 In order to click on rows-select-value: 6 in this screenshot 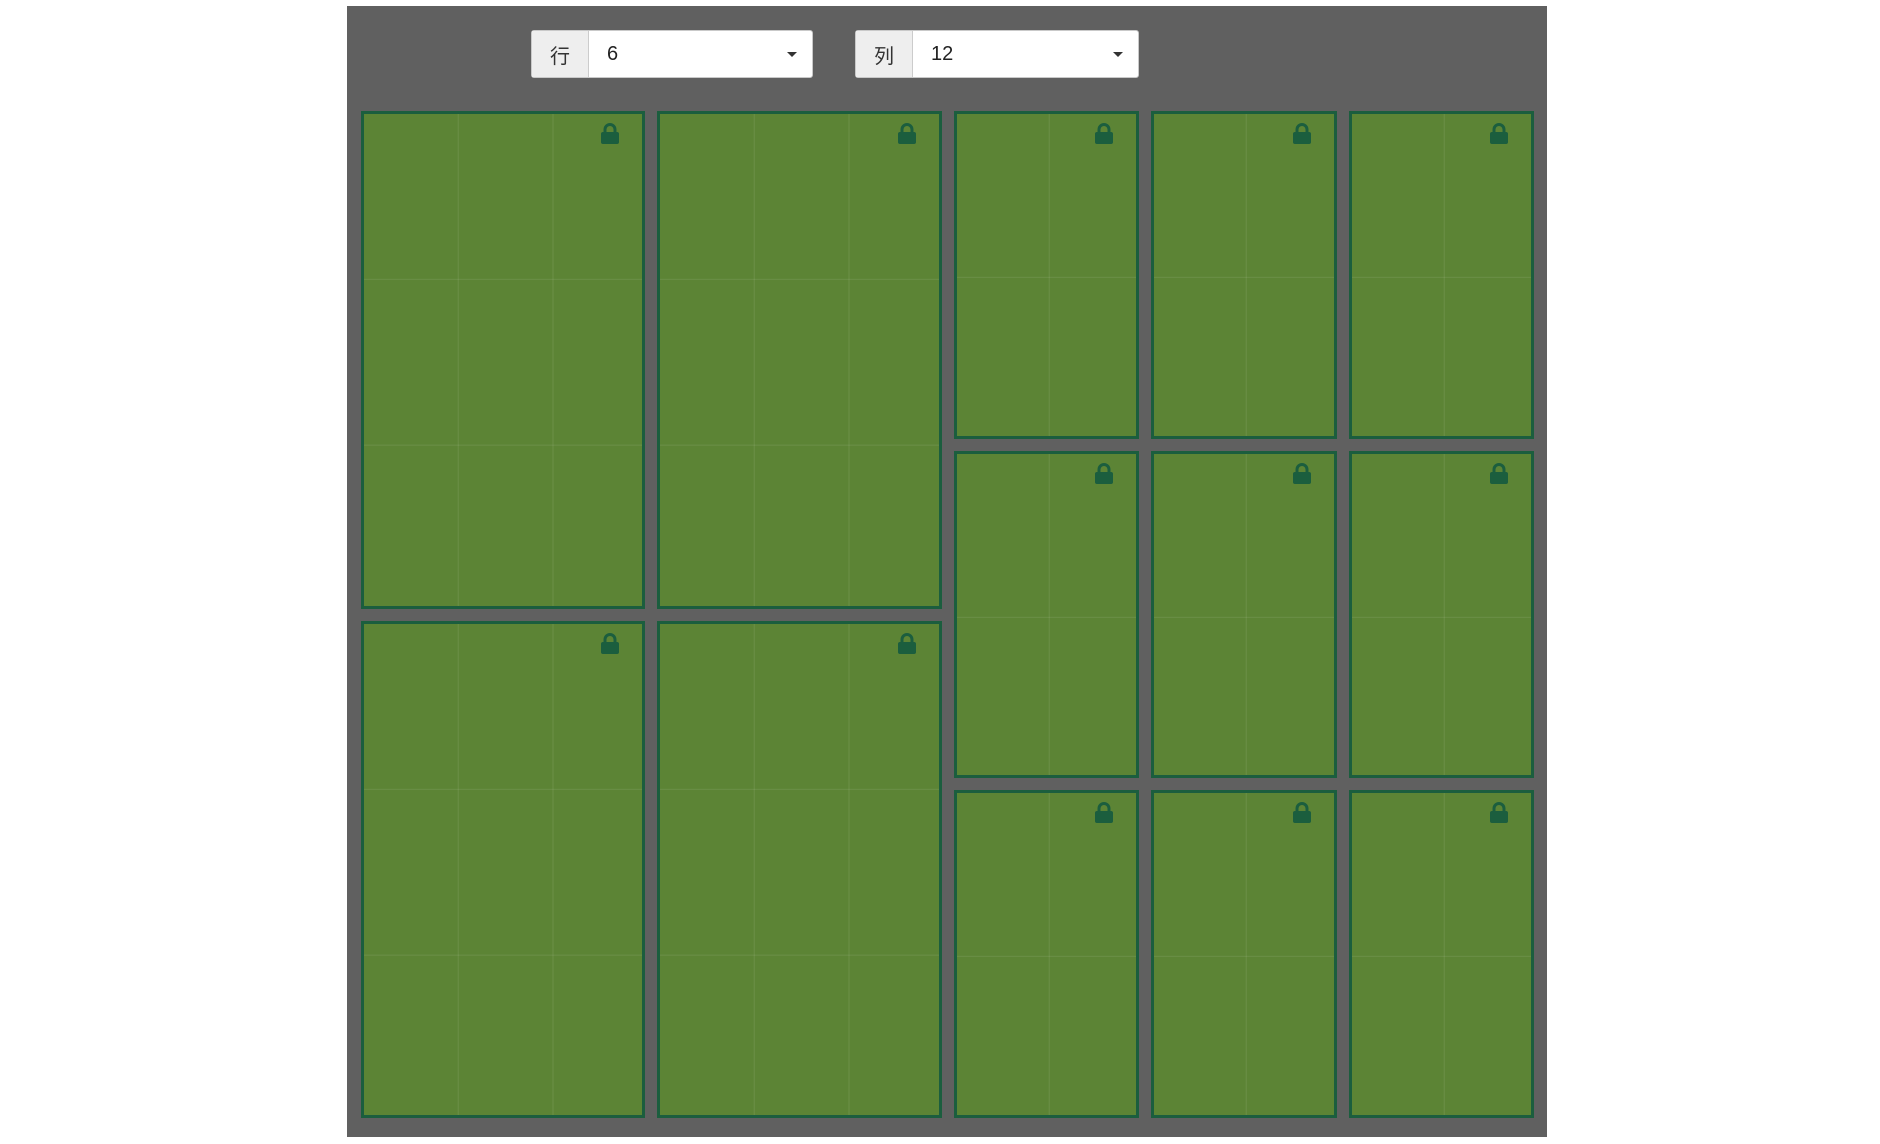, I will do `click(613, 53)`.